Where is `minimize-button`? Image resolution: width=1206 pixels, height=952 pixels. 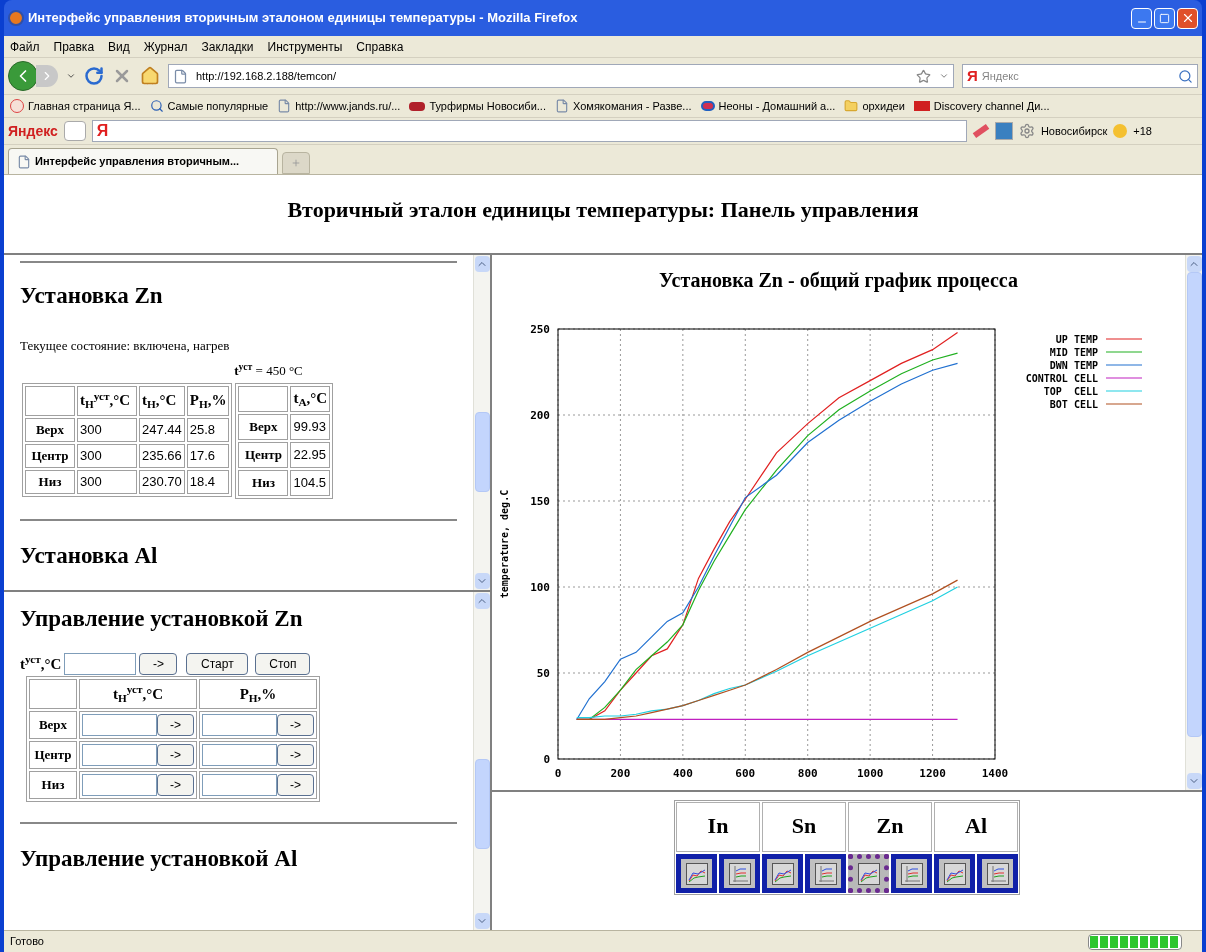 minimize-button is located at coordinates (1141, 18).